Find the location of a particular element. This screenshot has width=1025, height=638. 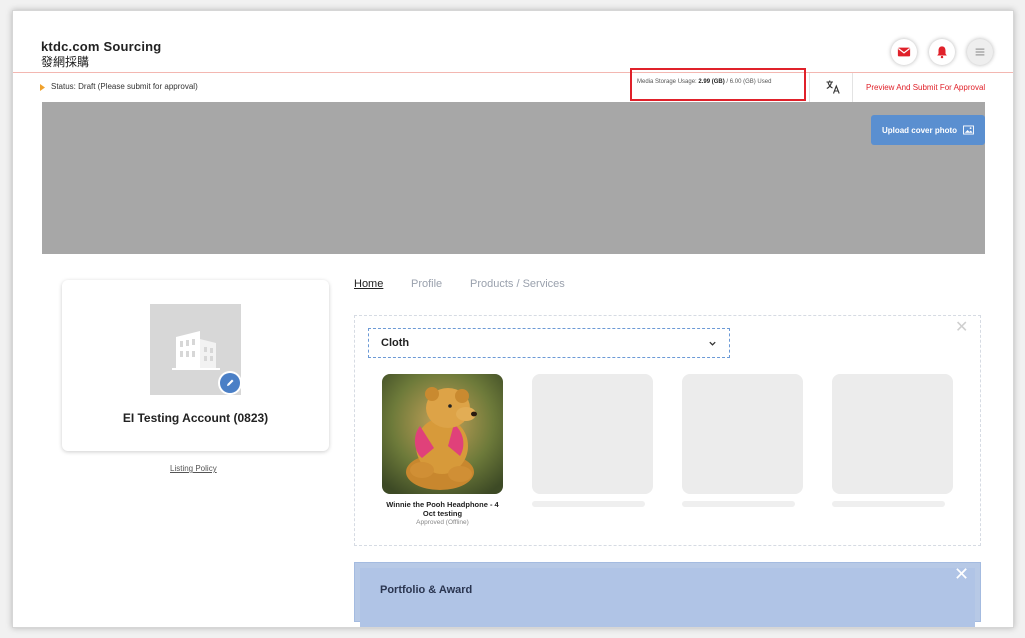

pencil-icon is located at coordinates (230, 382).